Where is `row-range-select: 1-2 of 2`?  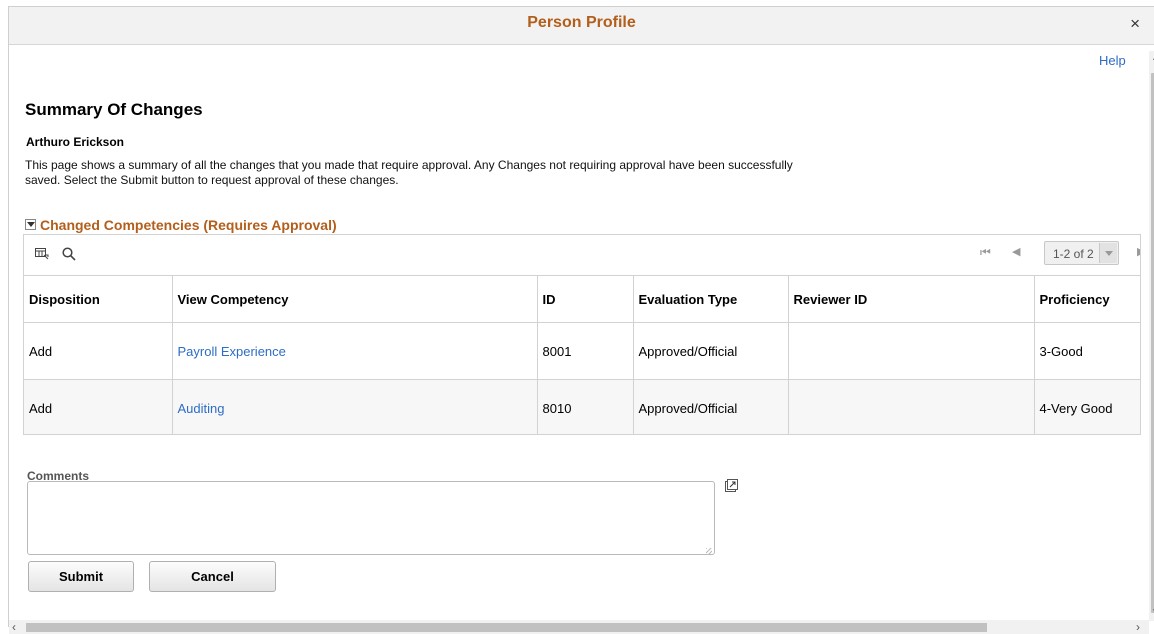
row-range-select: 1-2 of 2 is located at coordinates (1081, 253).